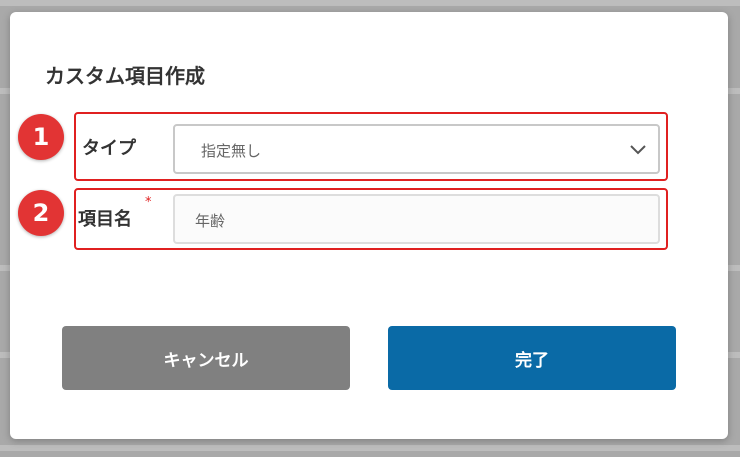 This screenshot has width=740, height=457. Describe the element at coordinates (148, 202) in the screenshot. I see `required-mark: *` at that location.